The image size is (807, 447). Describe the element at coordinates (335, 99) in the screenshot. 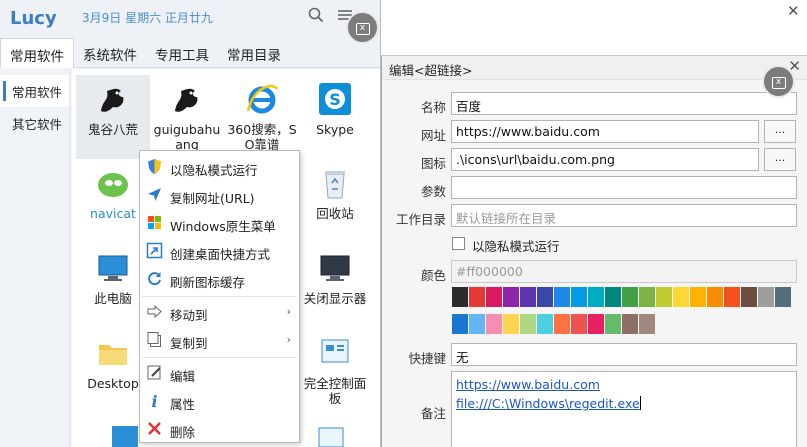

I see `skype-icon: S` at that location.